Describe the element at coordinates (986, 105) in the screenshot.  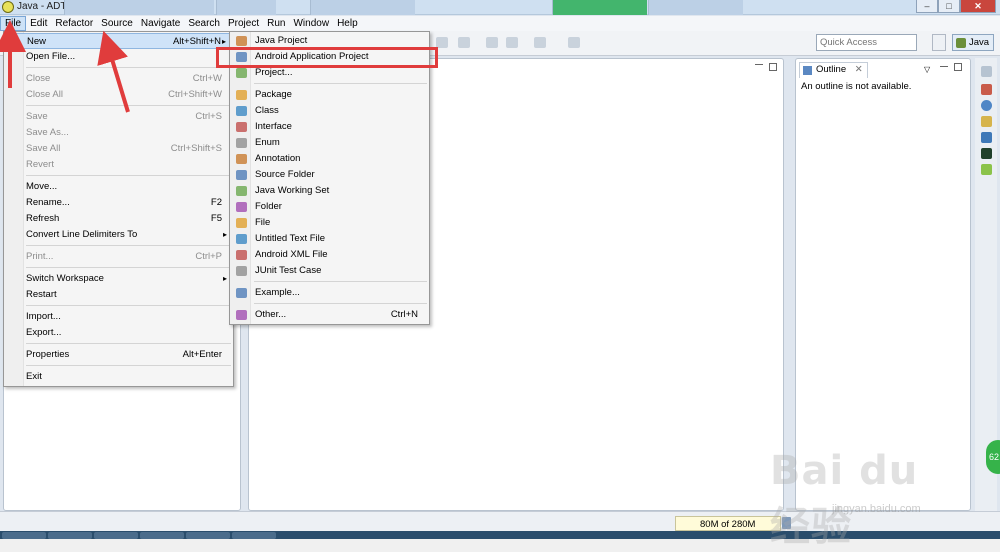
I see `javadoc-icon` at that location.